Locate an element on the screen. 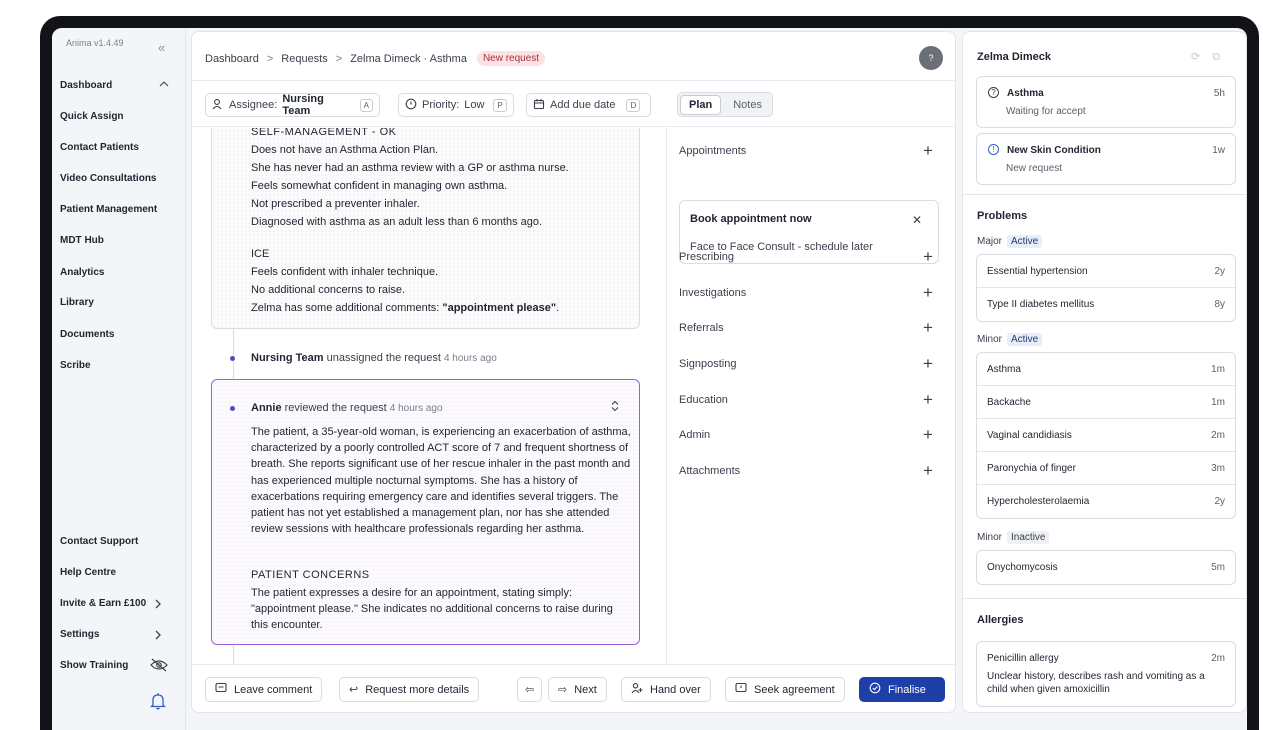  due-date-label: Add due date is located at coordinates (583, 105).